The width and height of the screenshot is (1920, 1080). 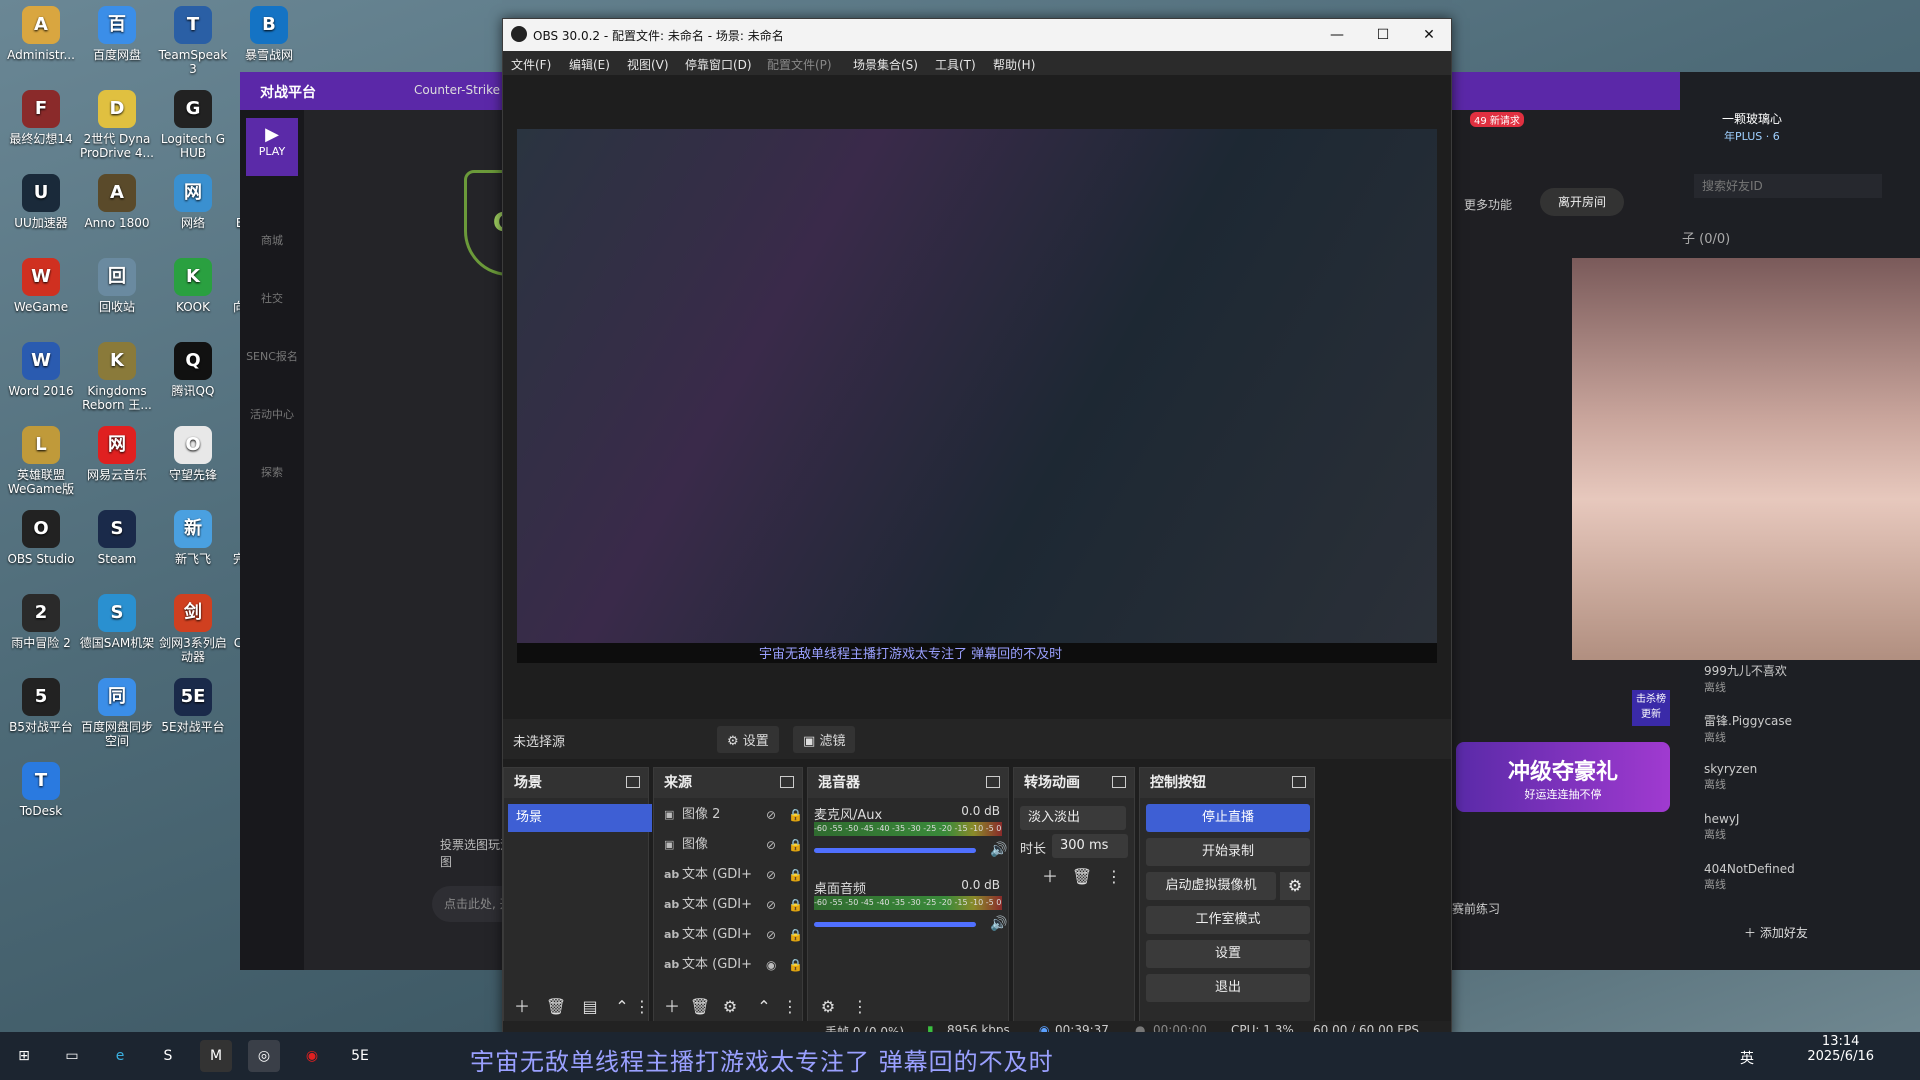 I want to click on duration-input: 300 ms, so click(x=1090, y=846).